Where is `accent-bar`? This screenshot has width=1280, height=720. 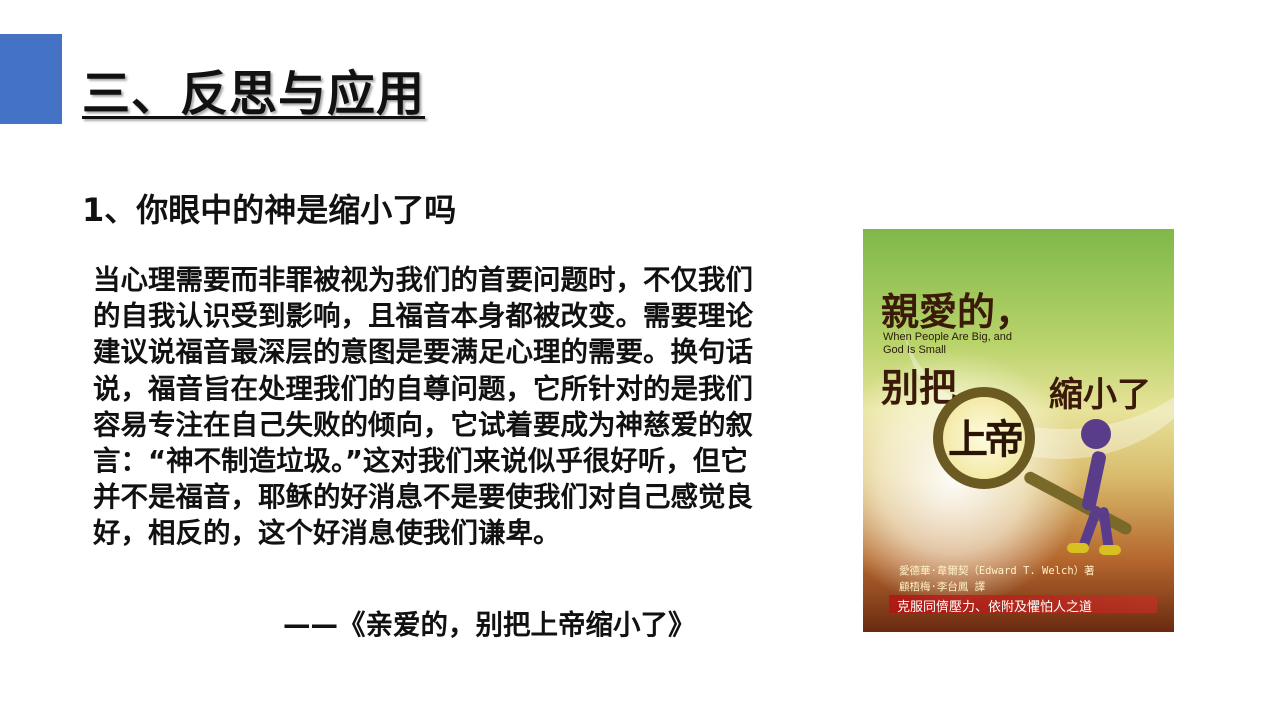 accent-bar is located at coordinates (31, 79).